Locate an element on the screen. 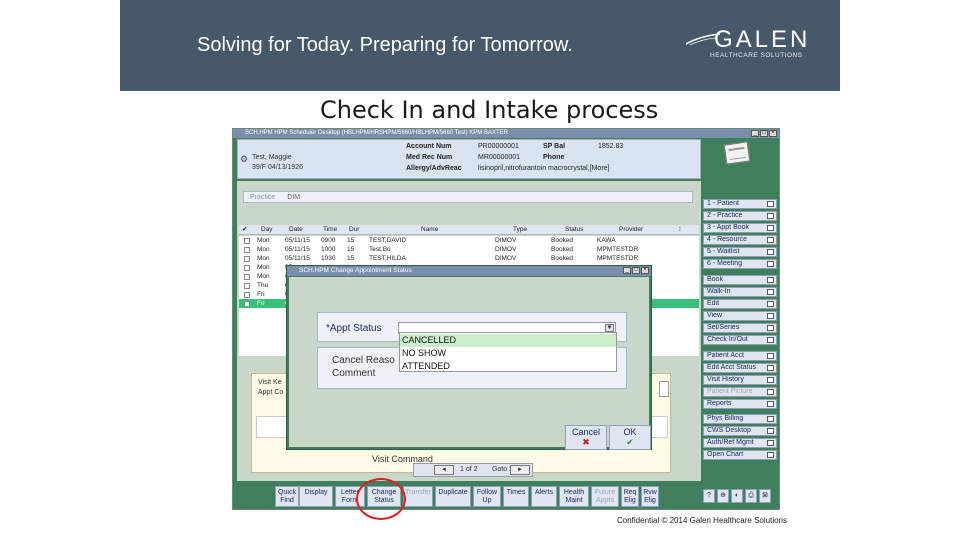 The width and height of the screenshot is (960, 540). menu-item-2-practice: 2 - Practice is located at coordinates (740, 216).